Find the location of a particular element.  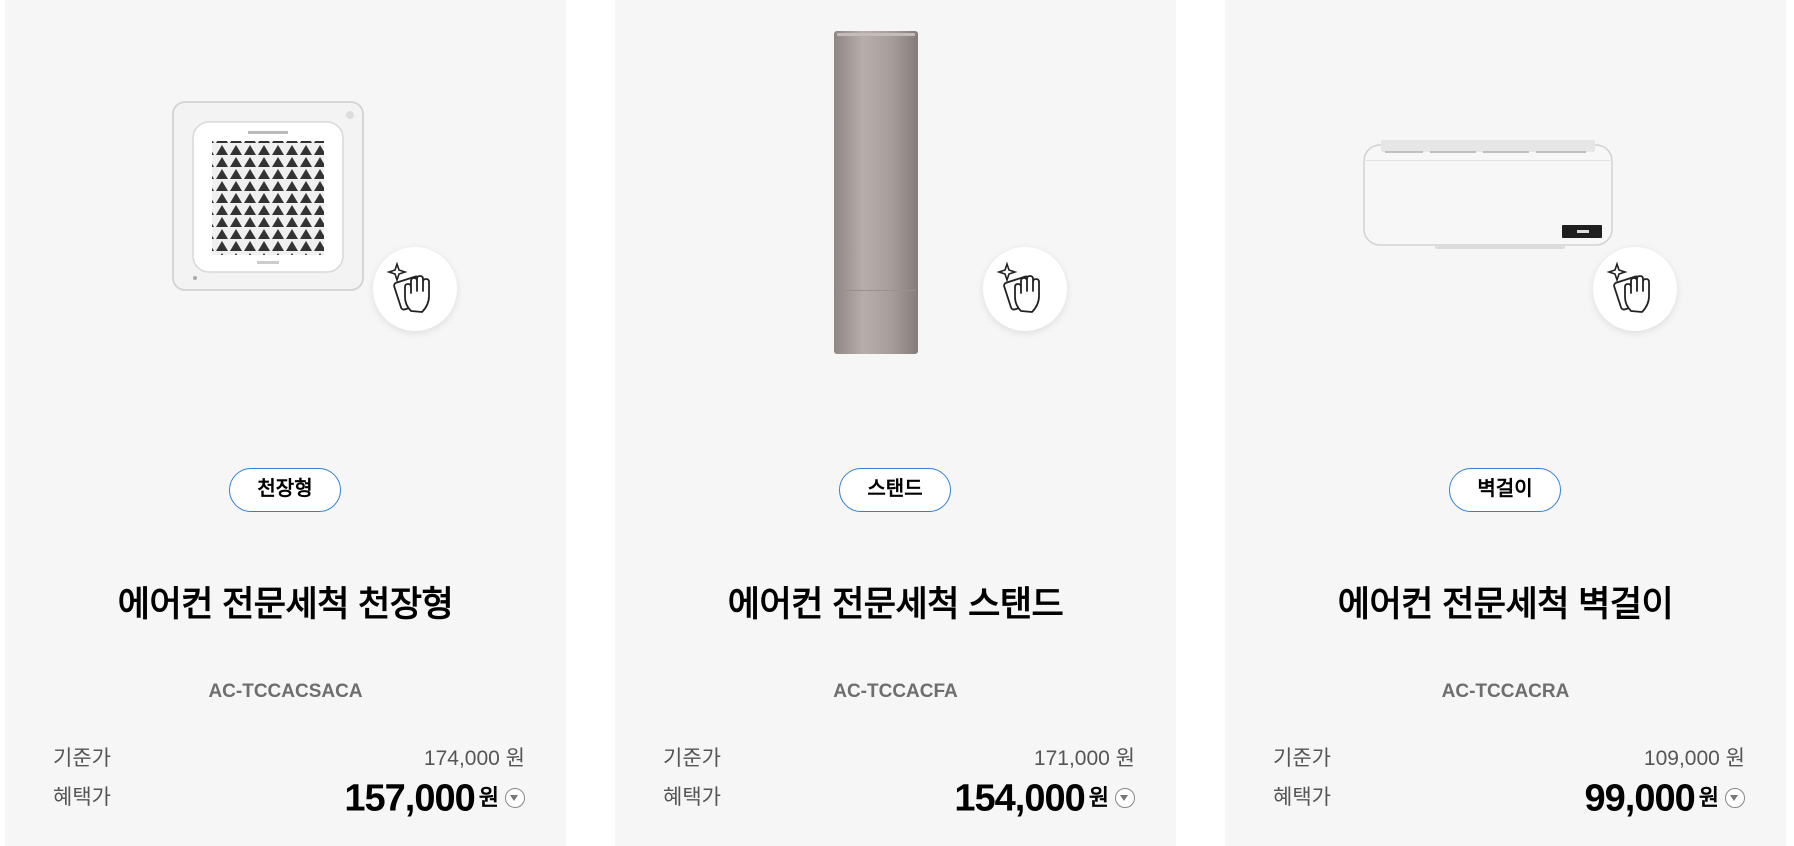

type-tag: 스탠드 is located at coordinates (895, 490).